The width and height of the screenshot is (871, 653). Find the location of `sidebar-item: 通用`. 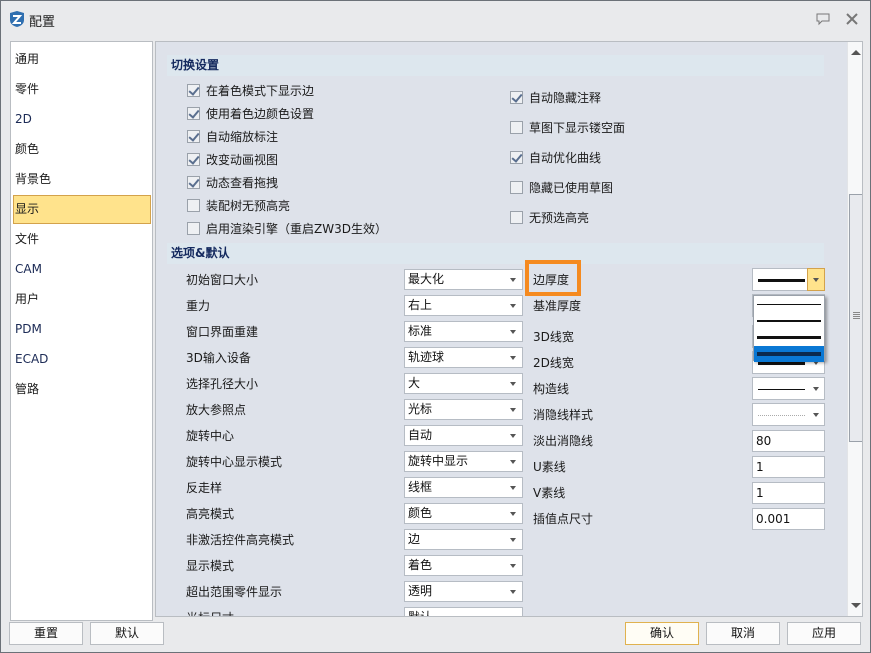

sidebar-item: 通用 is located at coordinates (82, 59).